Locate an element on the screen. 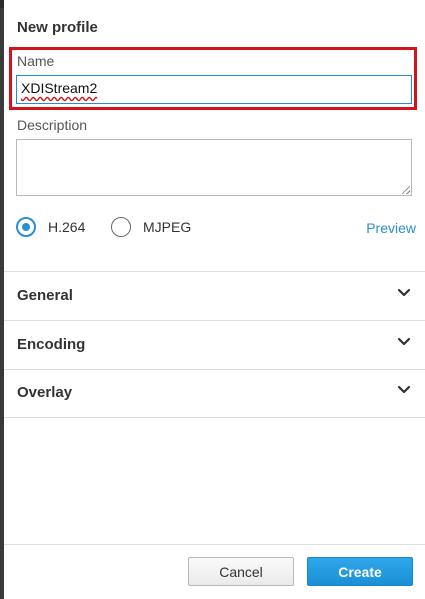 The height and width of the screenshot is (599, 425). section-overlay: Overlay is located at coordinates (214, 393).